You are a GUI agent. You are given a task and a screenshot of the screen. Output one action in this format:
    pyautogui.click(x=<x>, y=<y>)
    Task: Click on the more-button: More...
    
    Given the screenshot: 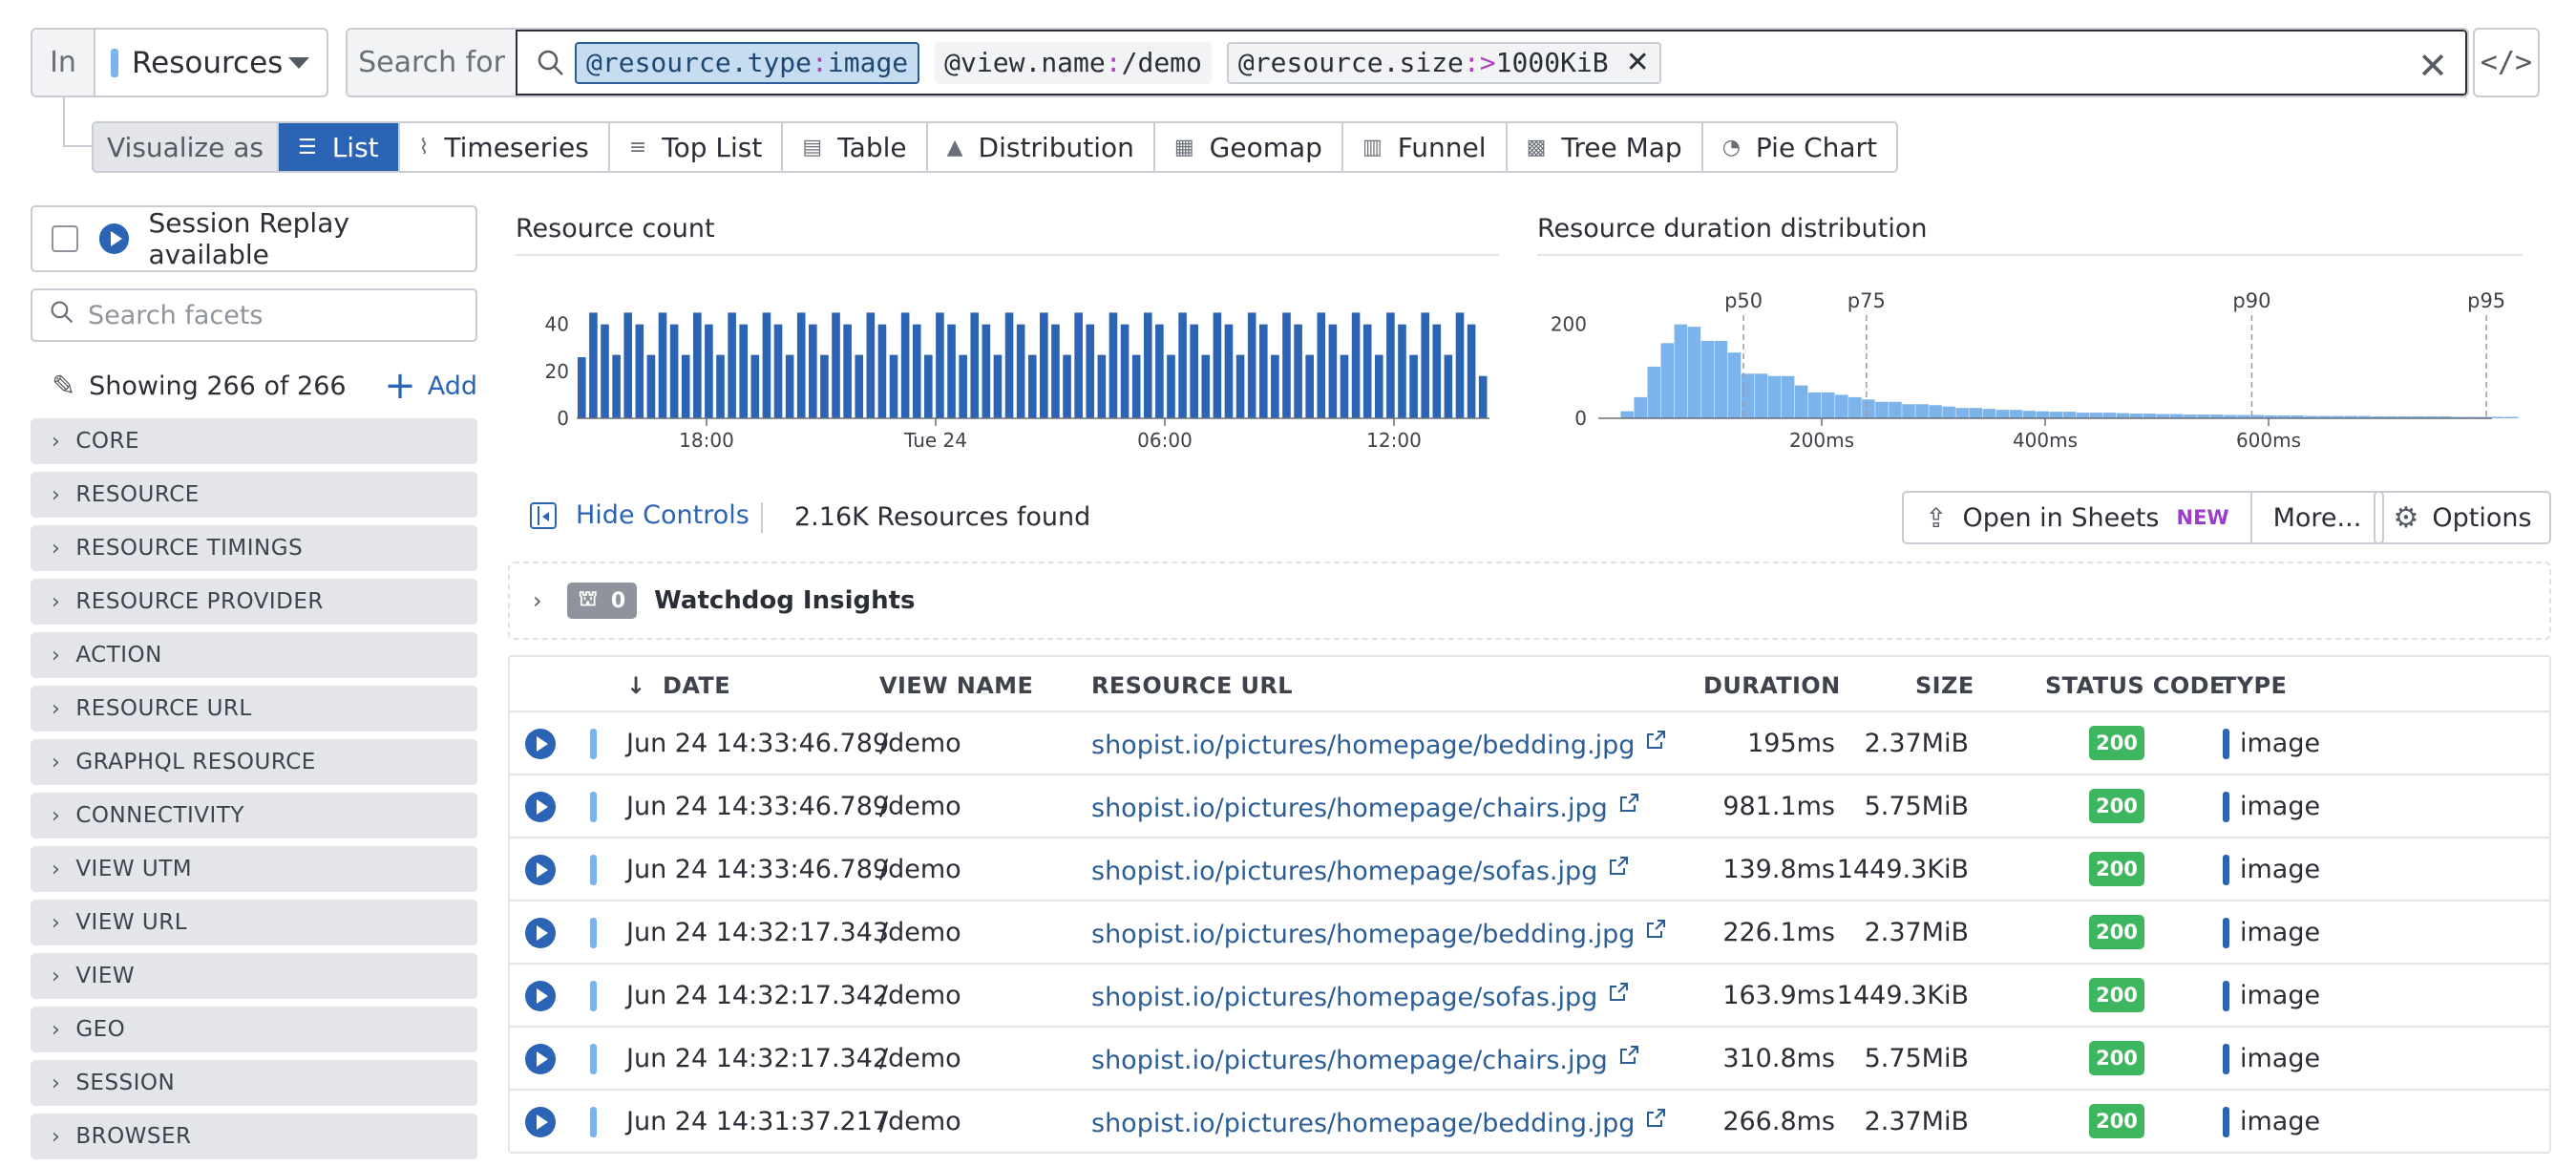 What is the action you would take?
    pyautogui.click(x=2317, y=517)
    